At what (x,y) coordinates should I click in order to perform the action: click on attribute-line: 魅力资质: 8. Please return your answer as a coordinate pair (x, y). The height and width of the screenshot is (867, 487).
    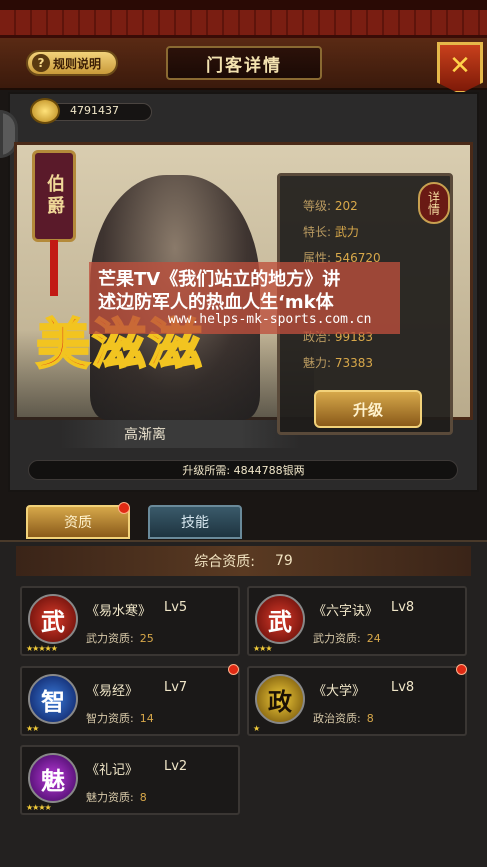
    Looking at the image, I should click on (116, 797).